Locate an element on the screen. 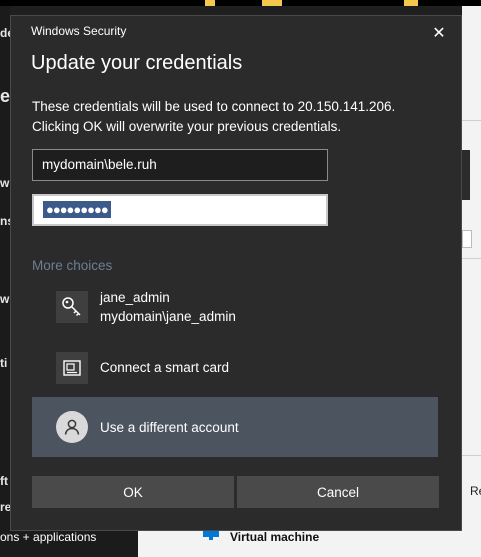  choice-label: Connect a smart card is located at coordinates (165, 367).